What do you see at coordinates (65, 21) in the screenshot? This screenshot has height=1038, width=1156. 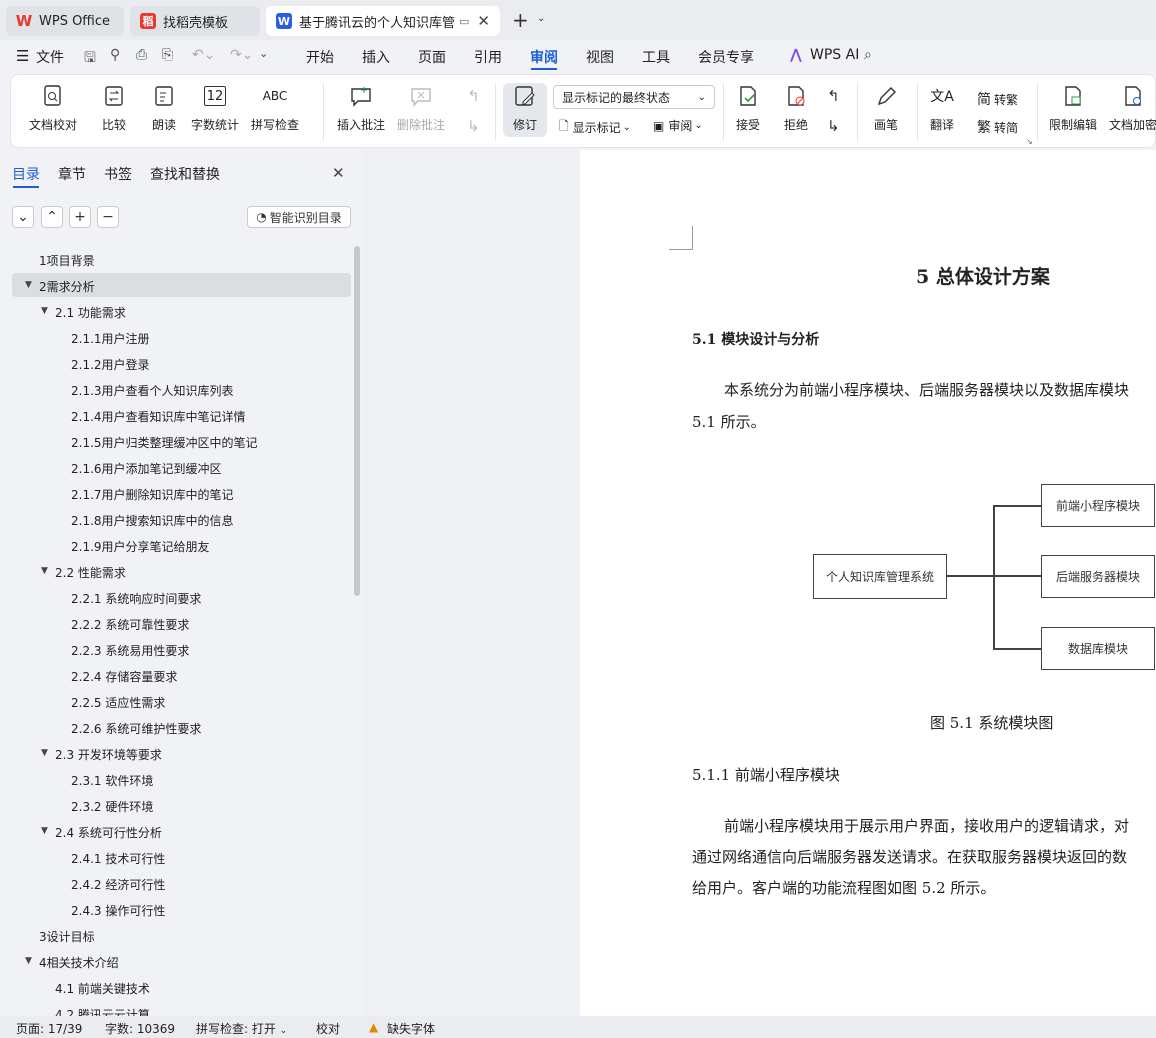 I see `tab-wps-office: W WPS Office` at bounding box center [65, 21].